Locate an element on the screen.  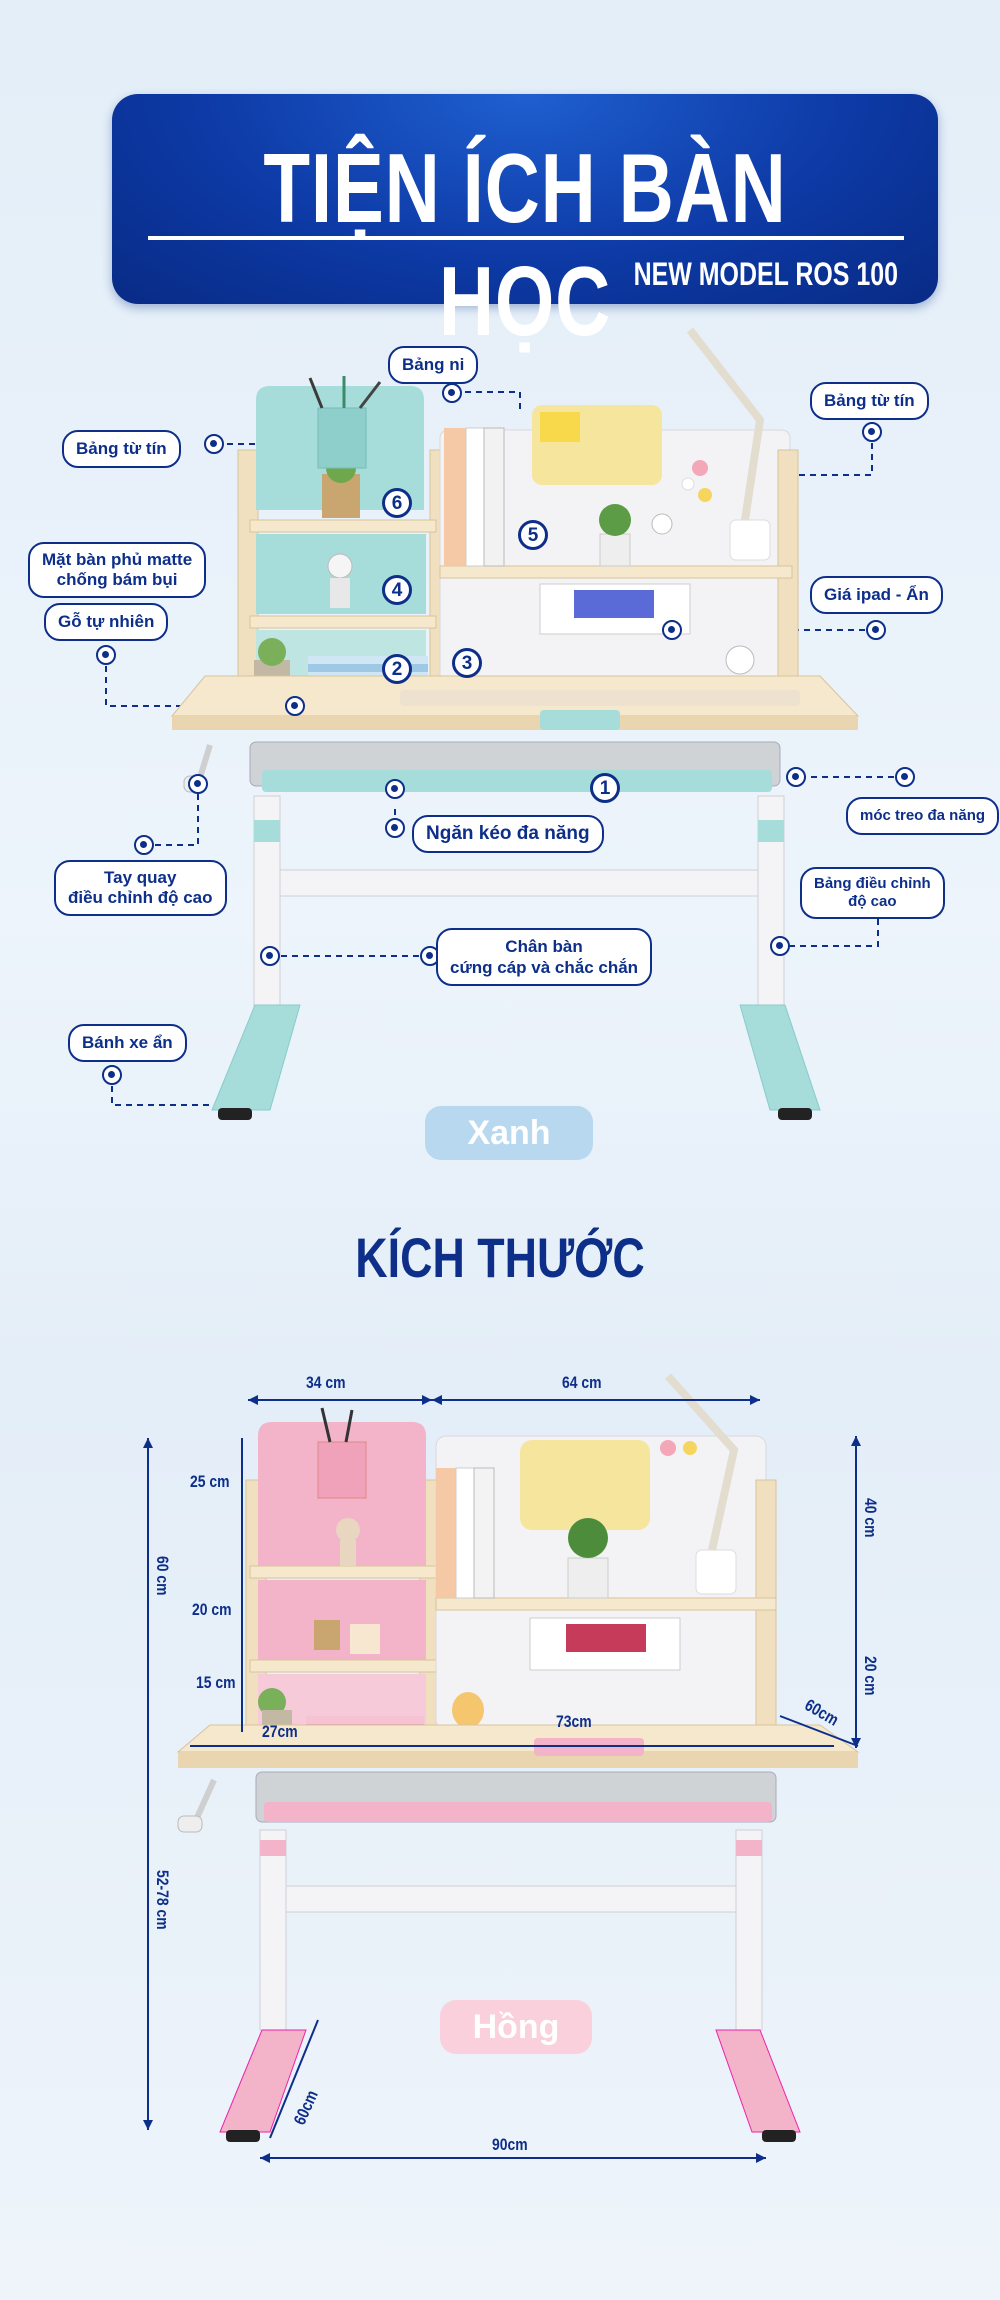
feature-number-6: 6 is located at coordinates (397, 503).